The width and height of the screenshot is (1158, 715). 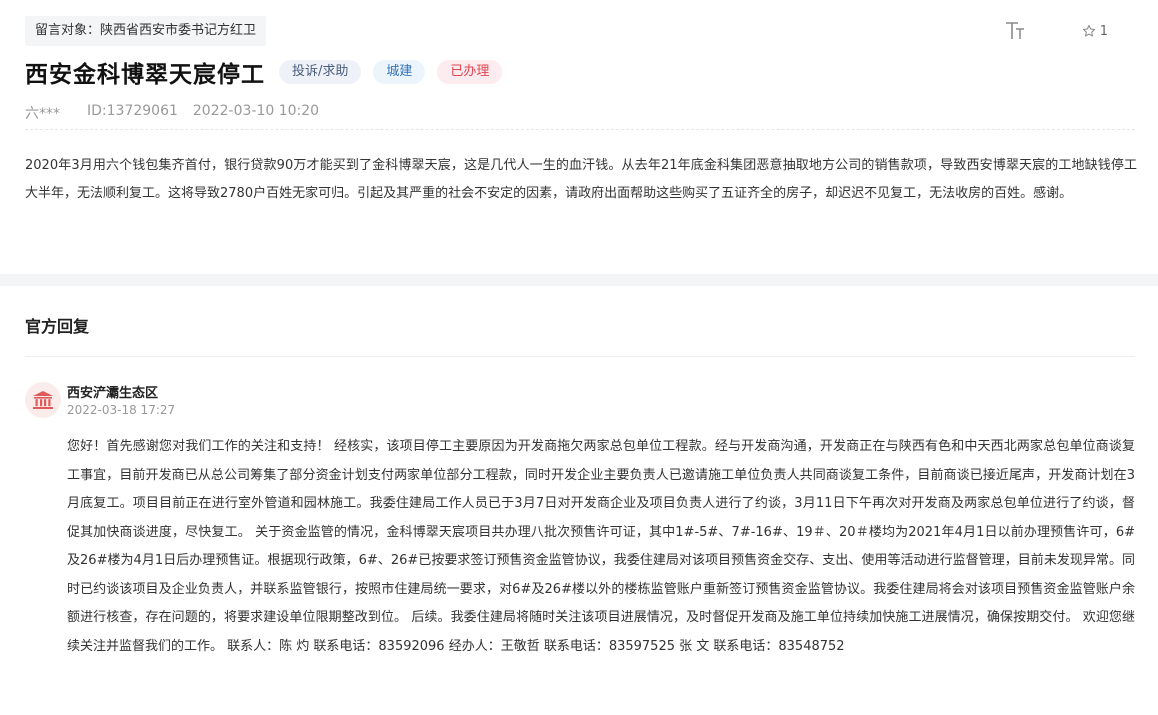 I want to click on title-row: 西安金科博翠天宸停工 投诉/求助 城建 已办理, so click(x=264, y=72).